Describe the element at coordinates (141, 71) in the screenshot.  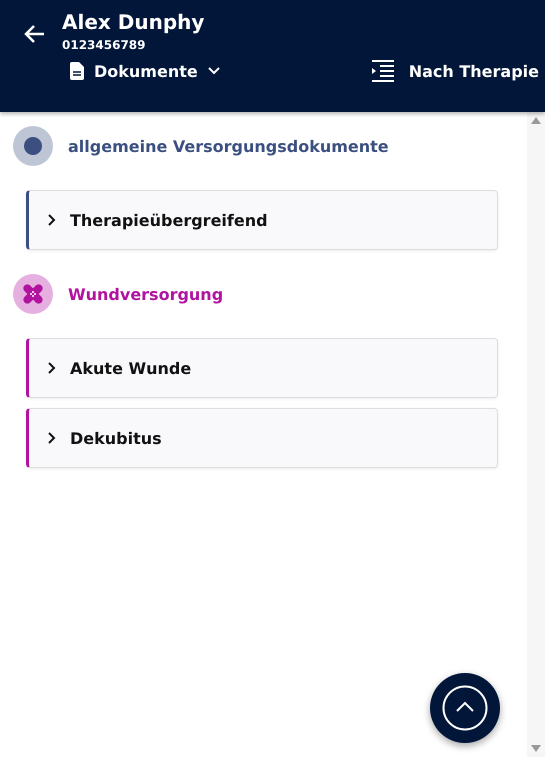
I see `view-dropdown: Dokumente` at that location.